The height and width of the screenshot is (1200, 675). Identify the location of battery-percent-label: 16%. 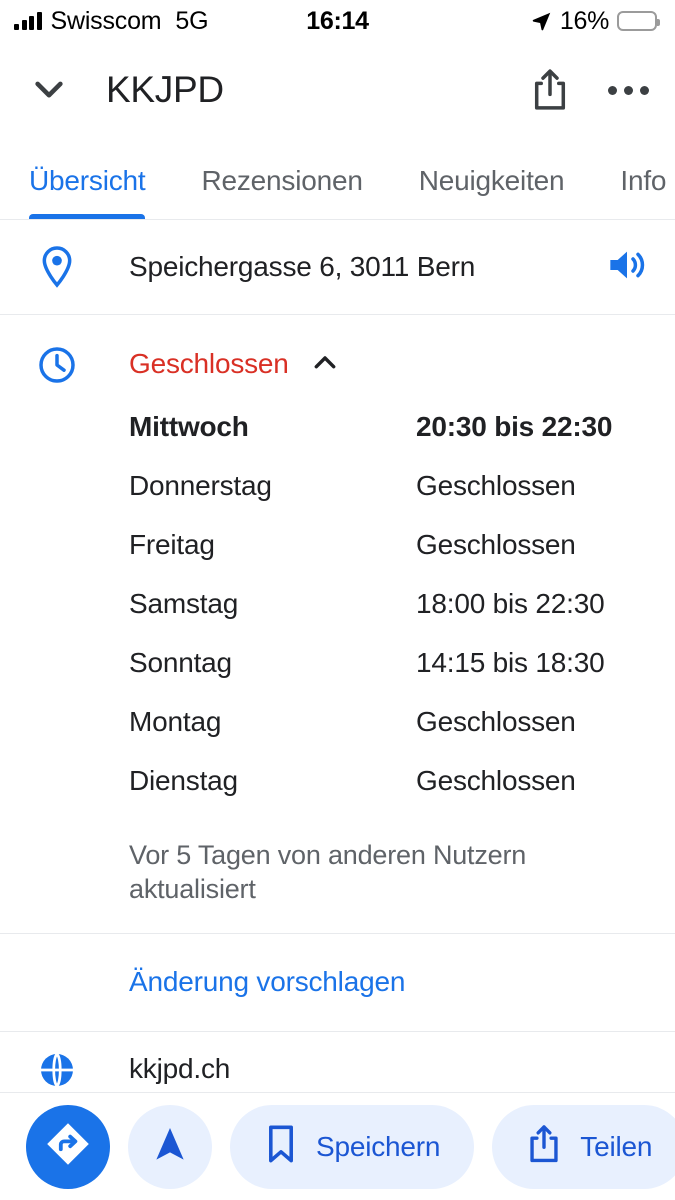
(584, 20).